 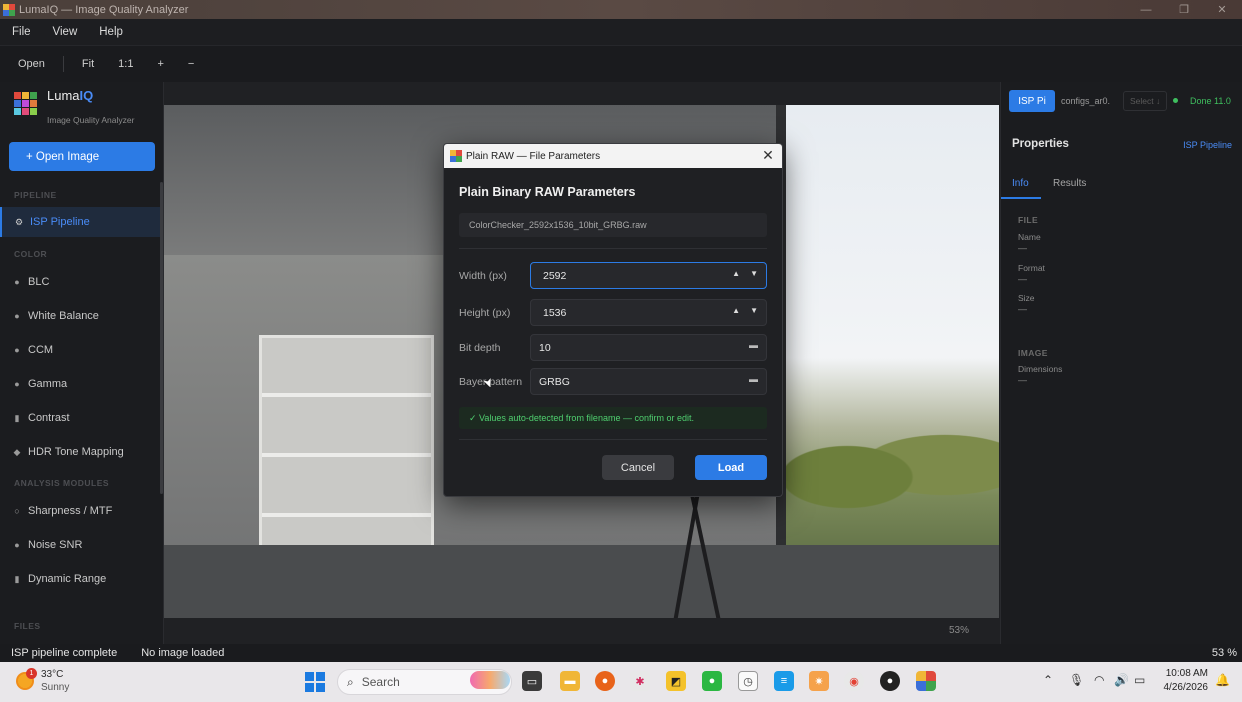 I want to click on zoom-out-button: −, so click(x=191, y=64).